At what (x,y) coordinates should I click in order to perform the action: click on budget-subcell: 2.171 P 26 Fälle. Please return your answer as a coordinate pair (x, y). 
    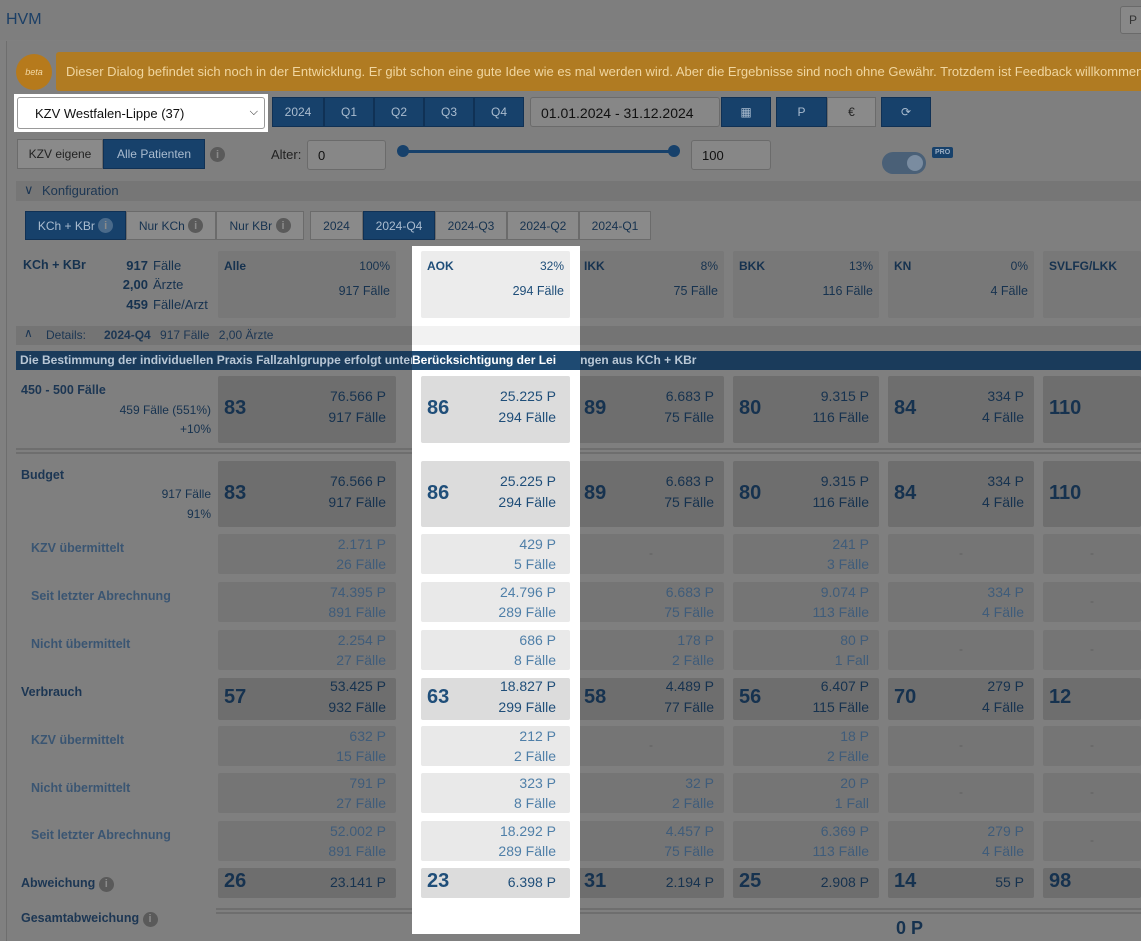
    Looking at the image, I should click on (307, 554).